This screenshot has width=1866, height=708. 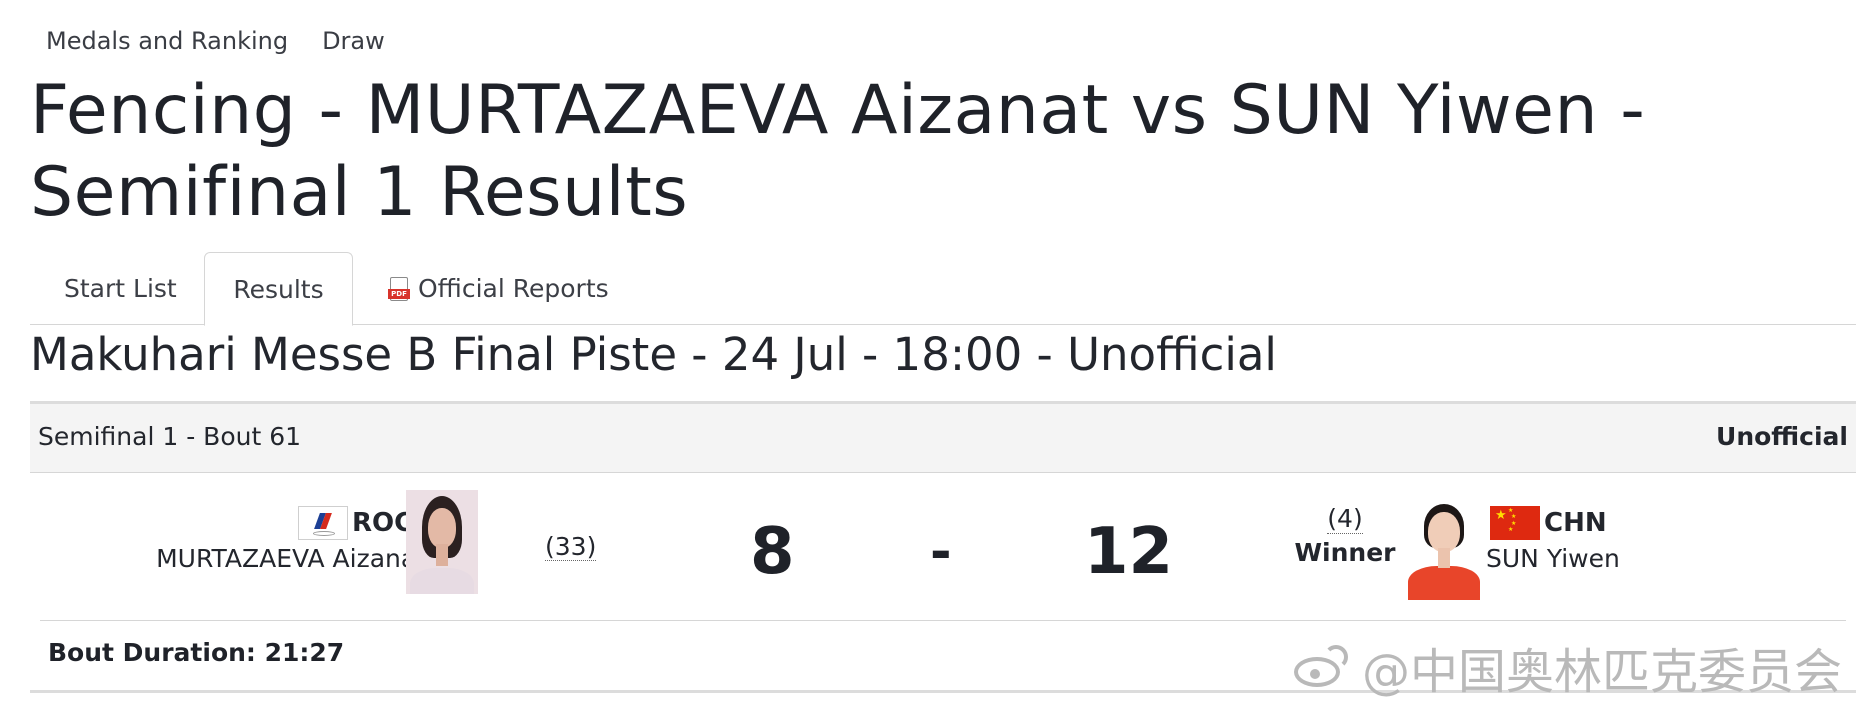 What do you see at coordinates (120, 288) in the screenshot?
I see `tab-start-list: Start List` at bounding box center [120, 288].